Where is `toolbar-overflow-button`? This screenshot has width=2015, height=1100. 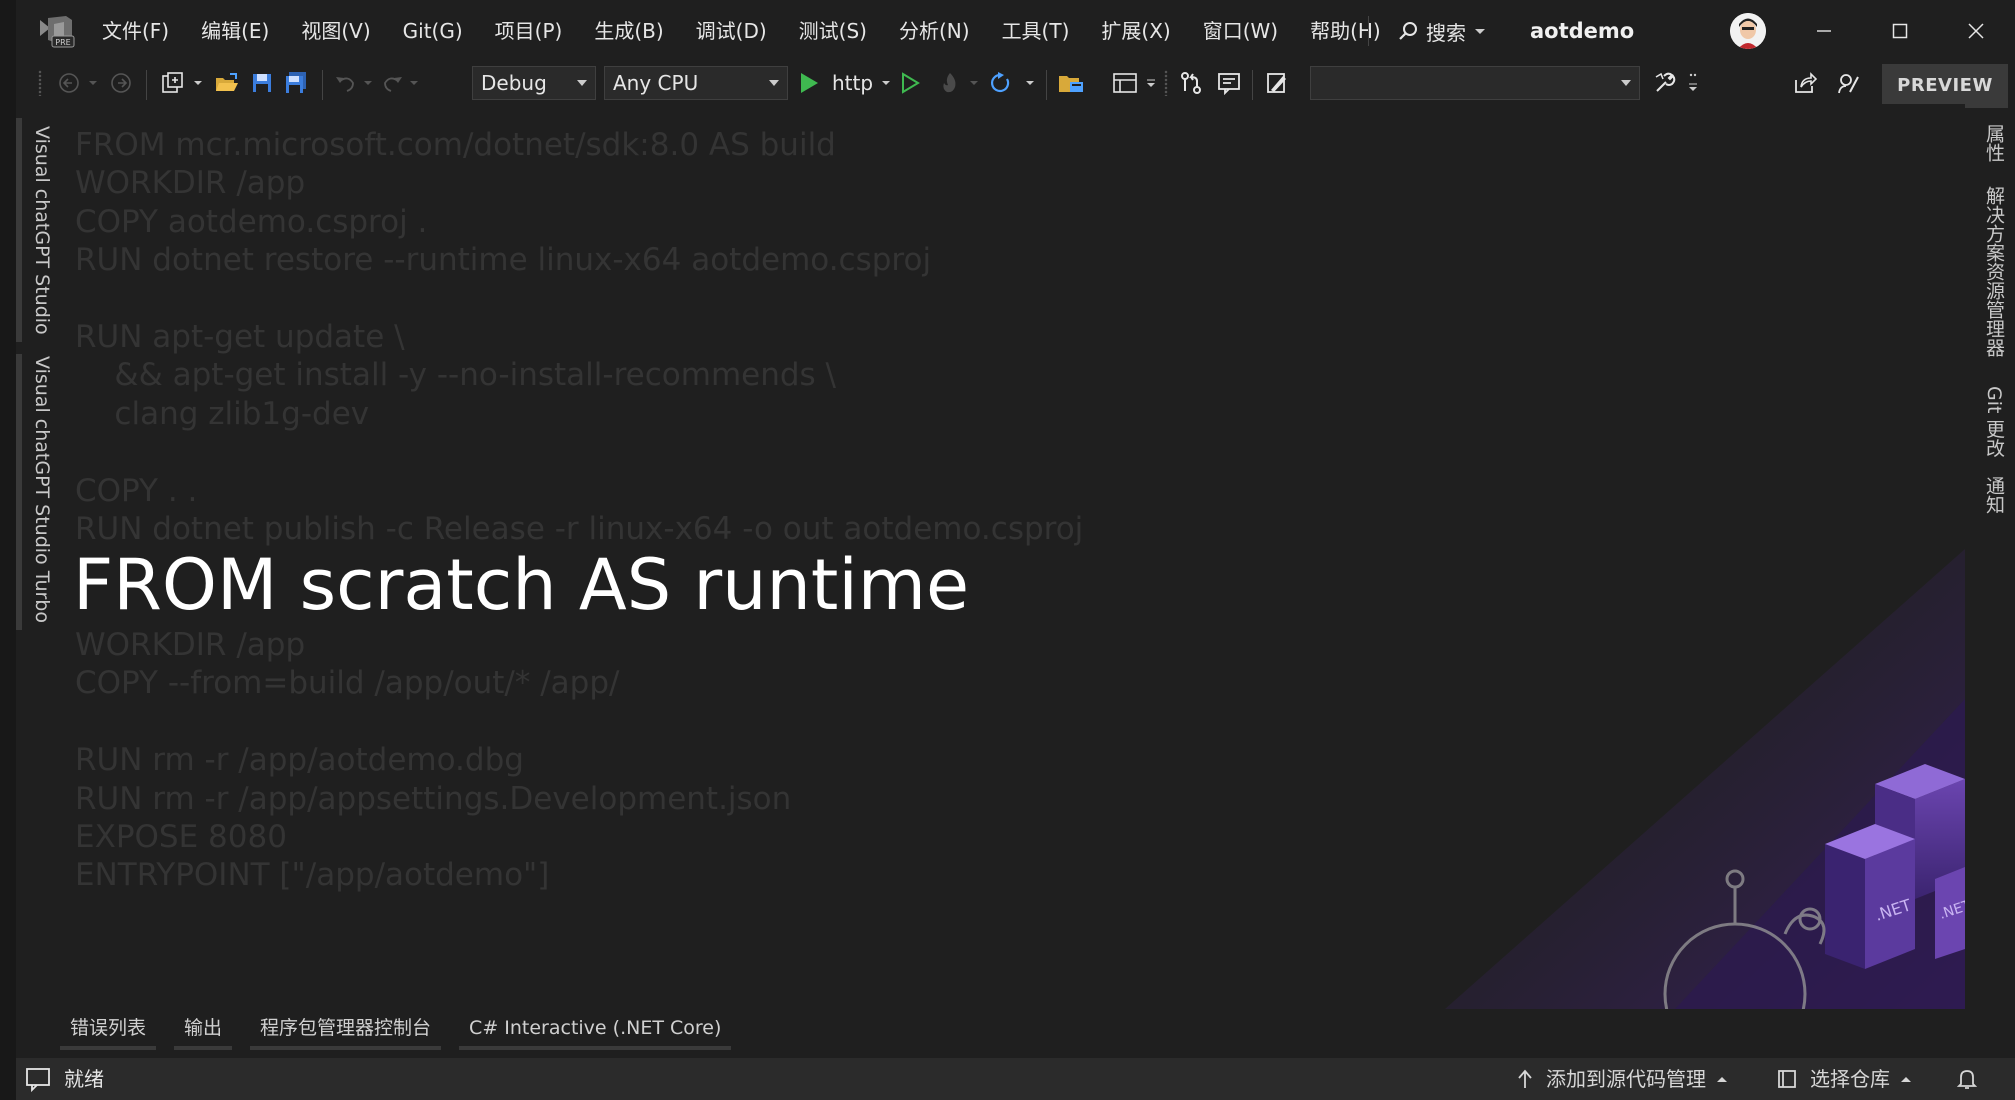
toolbar-overflow-button is located at coordinates (1693, 83).